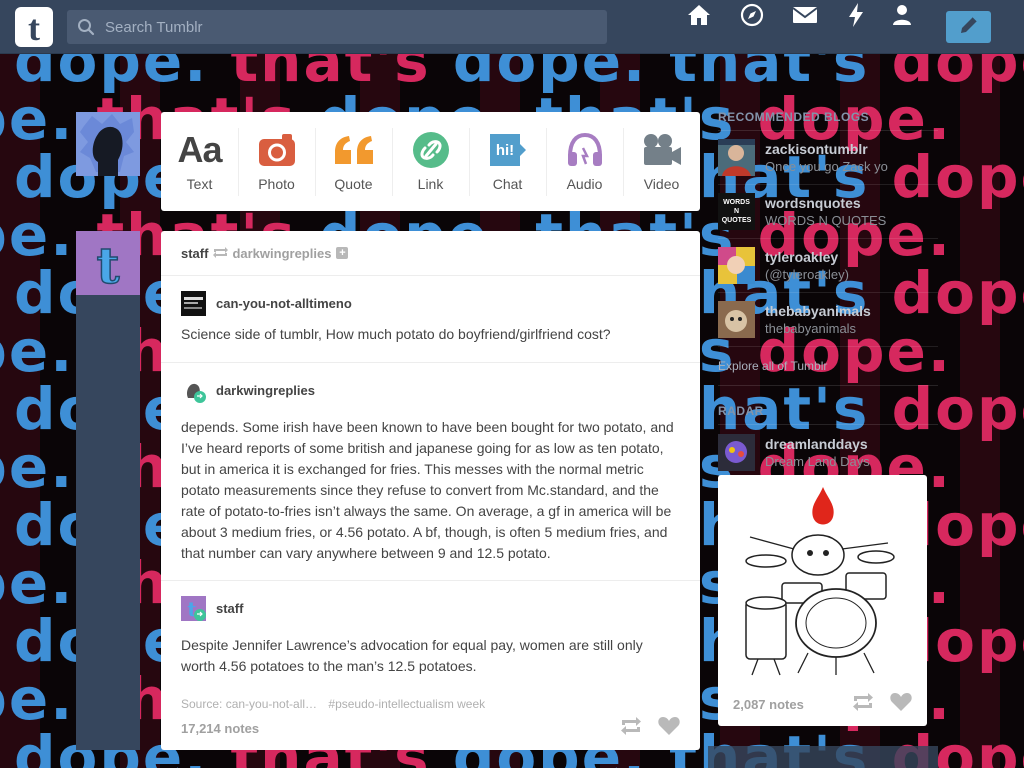  Describe the element at coordinates (221, 253) in the screenshot. I see `reblog-small-icon` at that location.